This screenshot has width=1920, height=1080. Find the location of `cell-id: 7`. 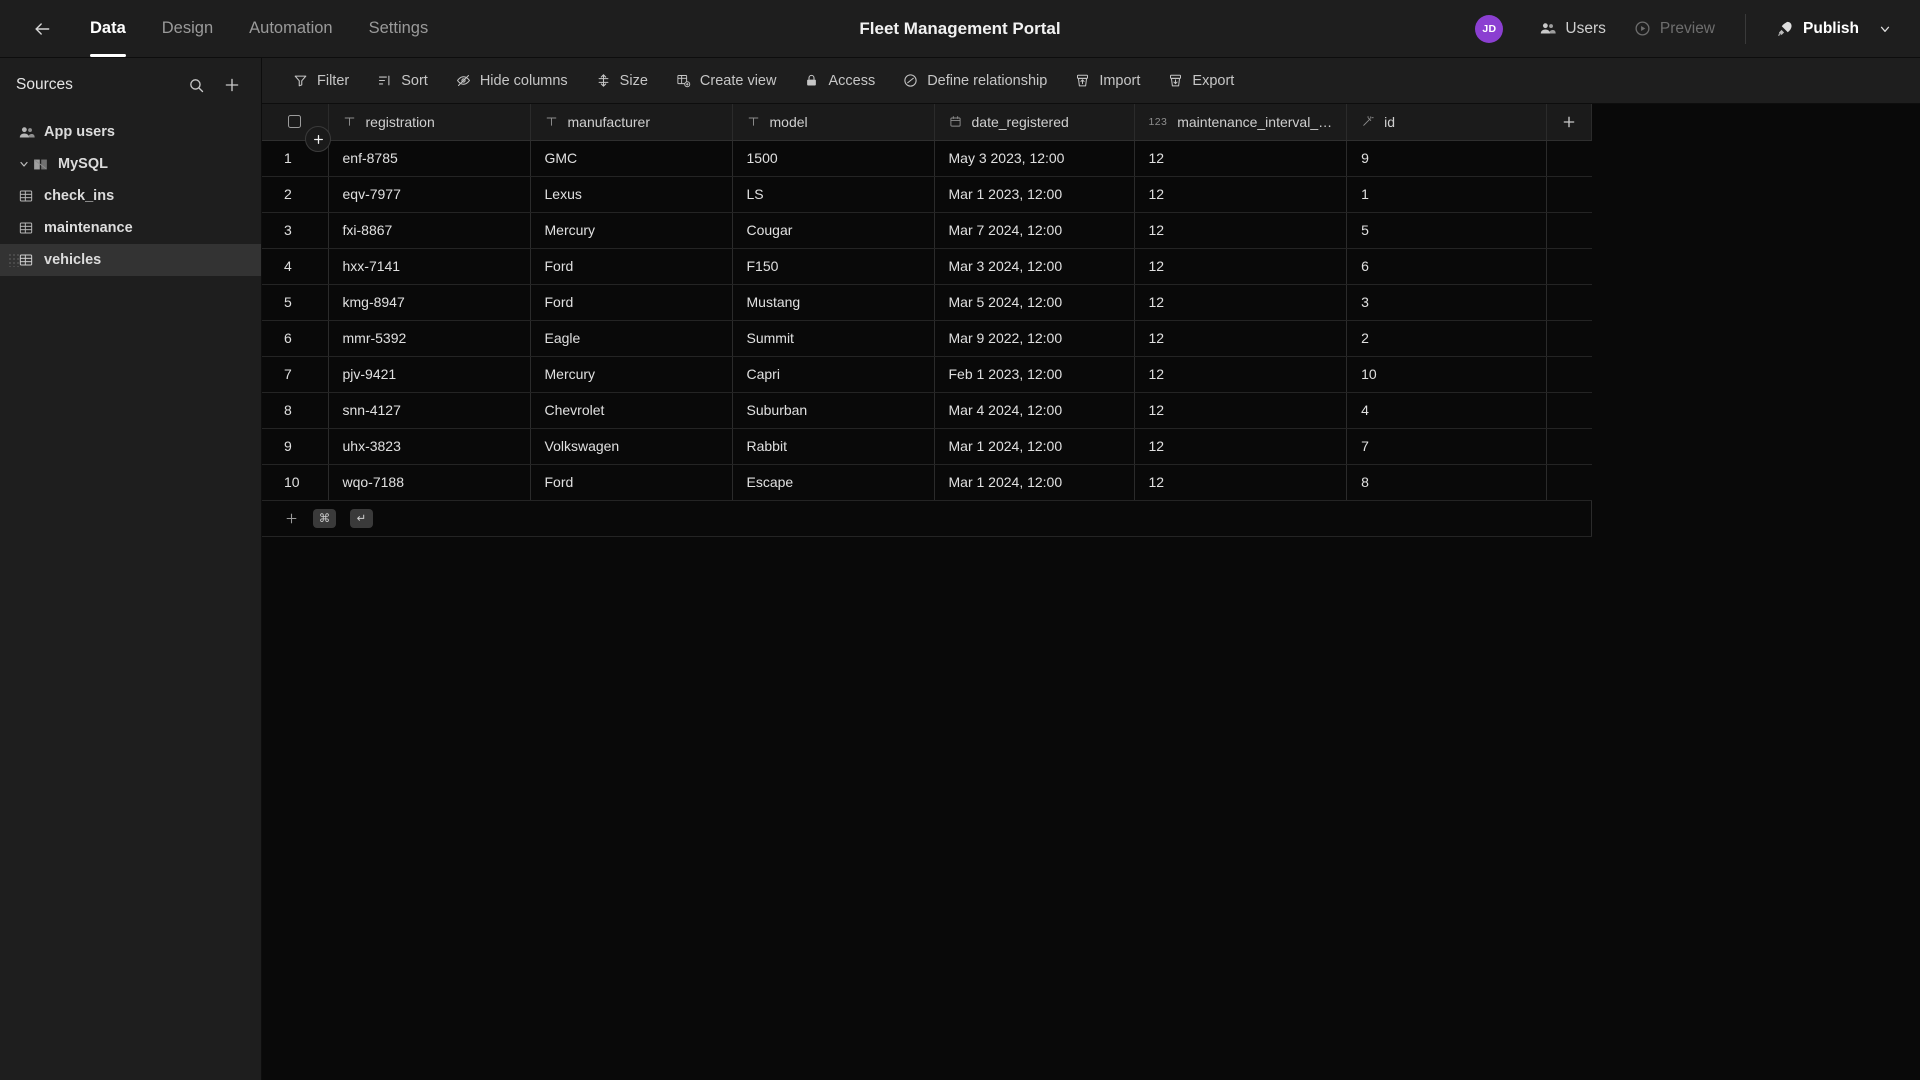

cell-id: 7 is located at coordinates (1447, 446).